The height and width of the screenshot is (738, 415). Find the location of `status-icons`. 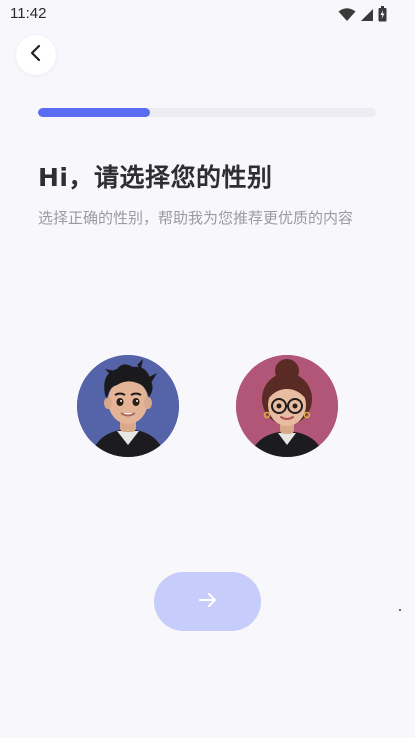

status-icons is located at coordinates (362, 16).